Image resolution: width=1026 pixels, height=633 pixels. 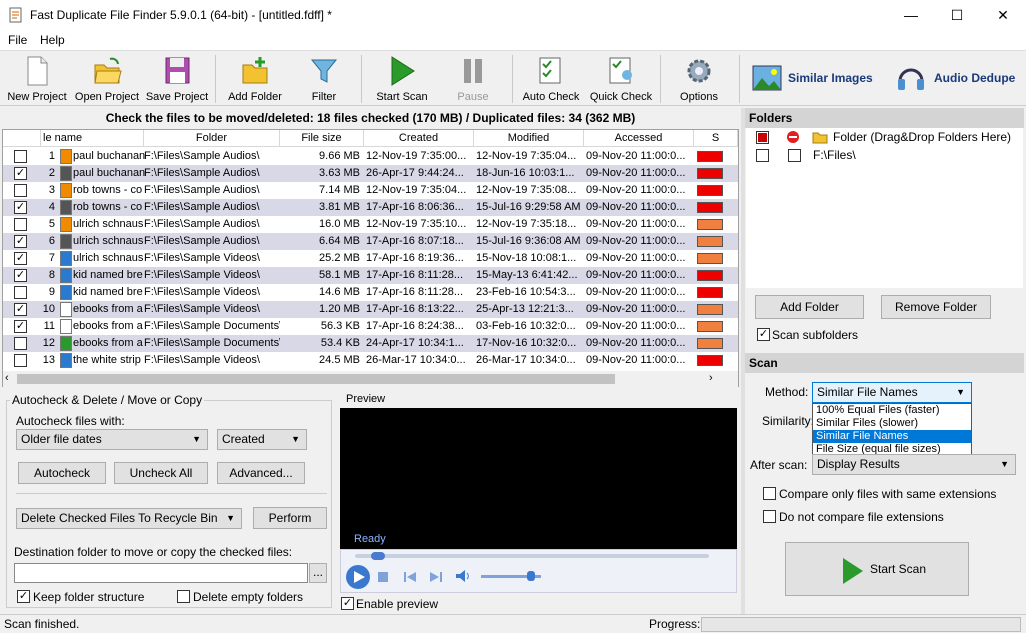 I want to click on volume-icon, so click(x=464, y=576).